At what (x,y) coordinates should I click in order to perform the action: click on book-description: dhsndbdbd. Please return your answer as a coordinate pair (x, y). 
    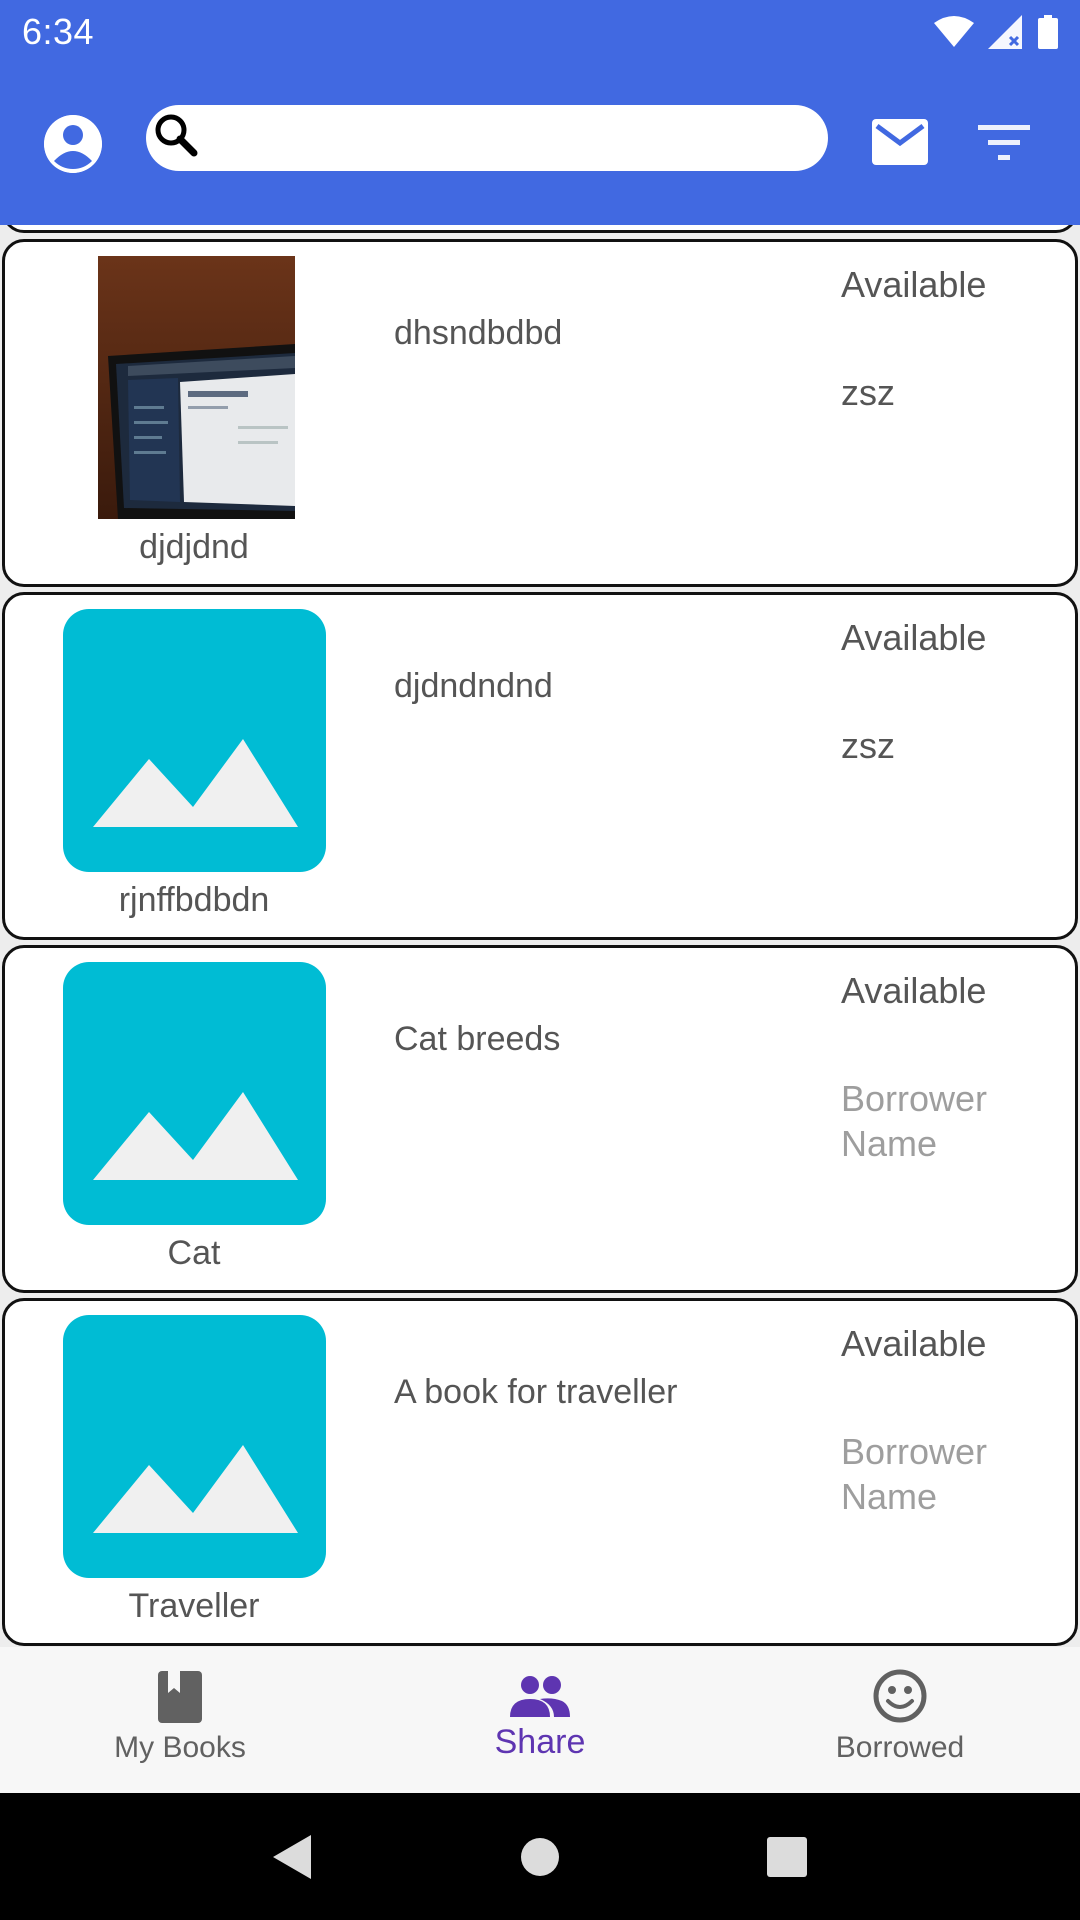
    Looking at the image, I should click on (478, 333).